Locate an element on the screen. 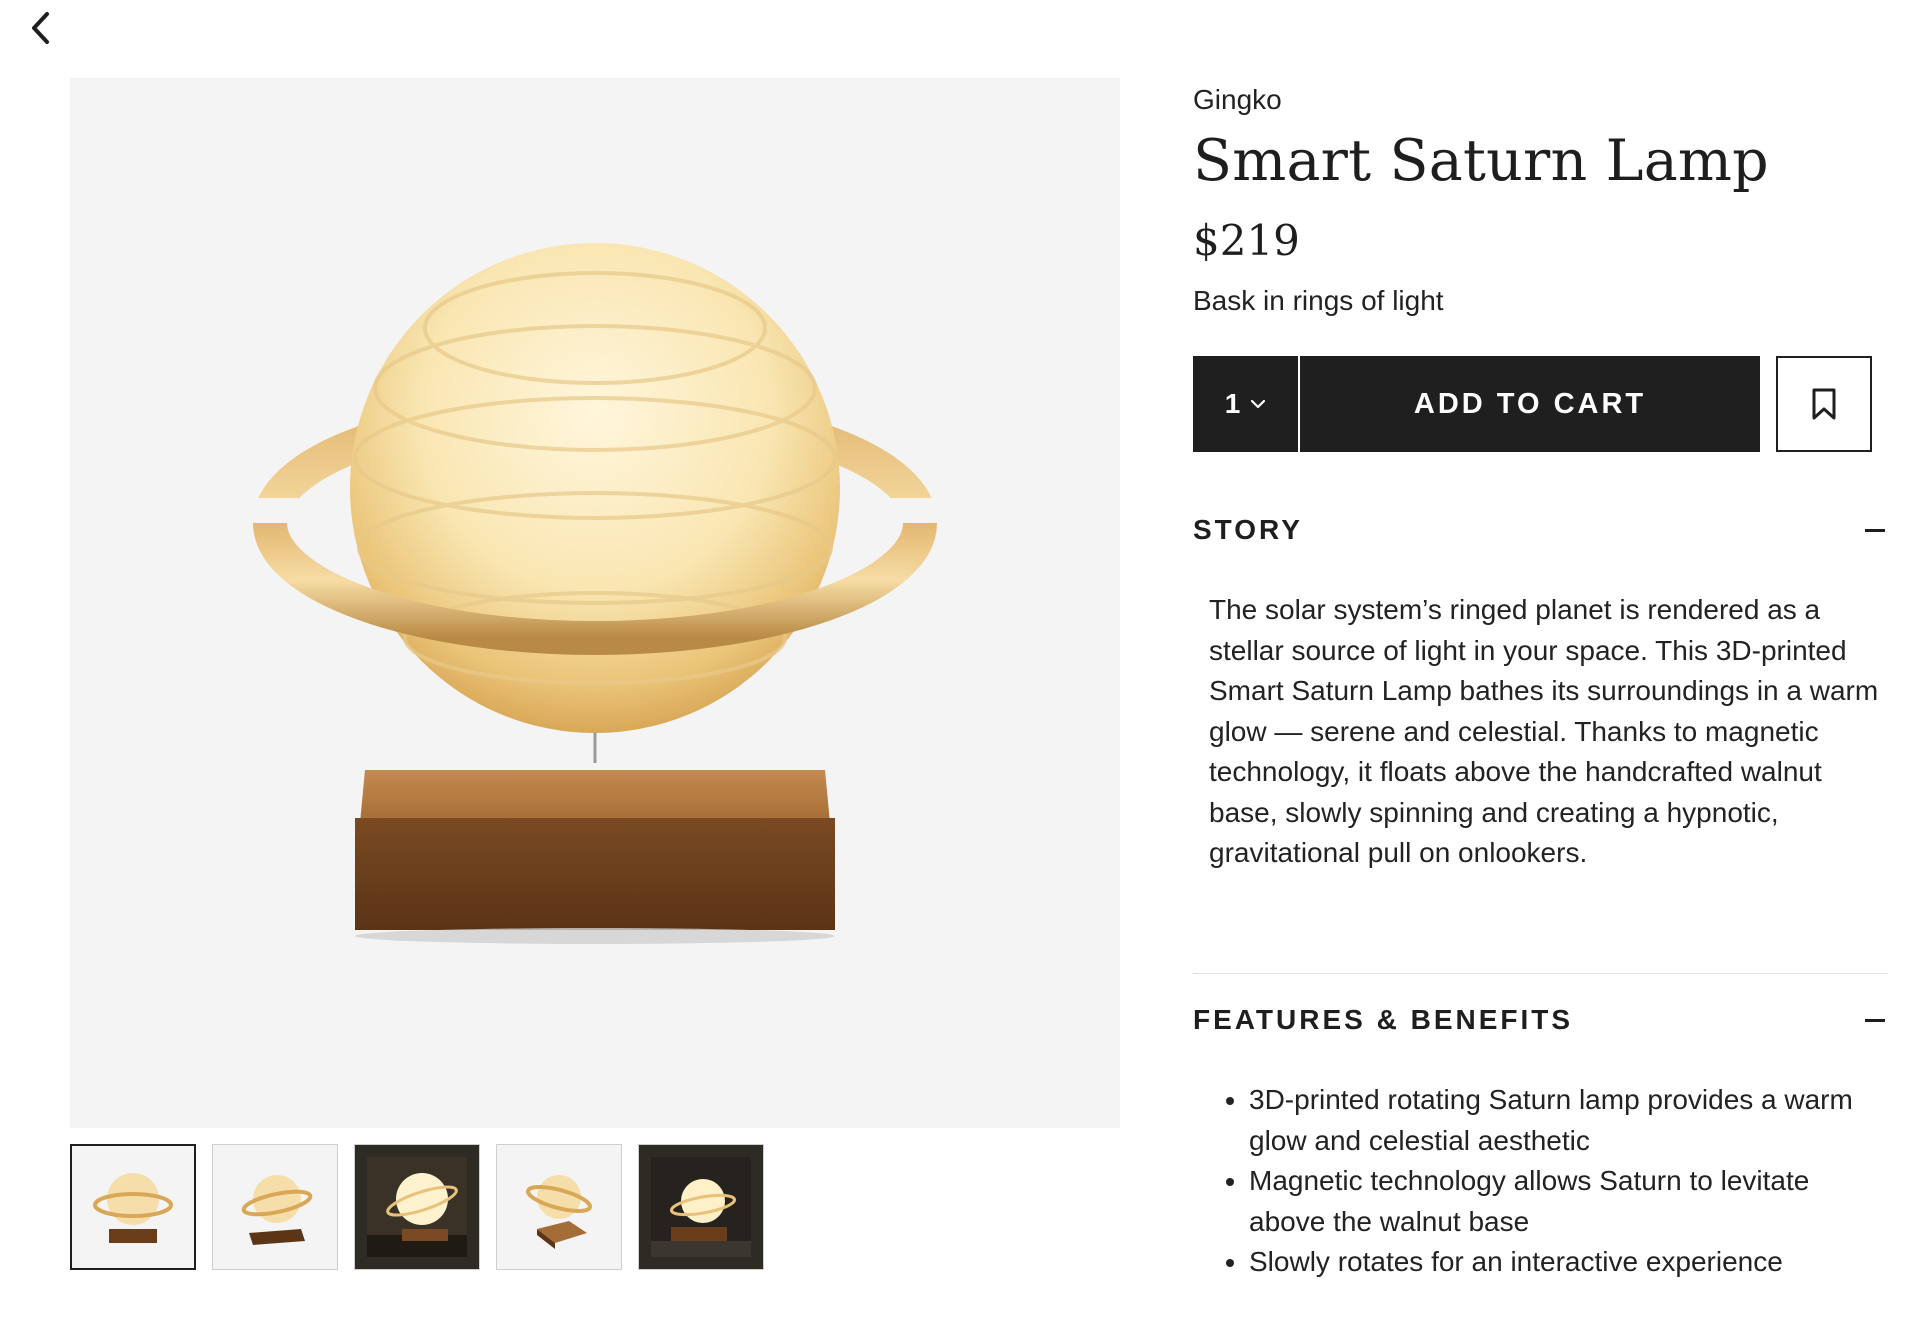  product-tagline: Bask in rings of light is located at coordinates (1318, 300).